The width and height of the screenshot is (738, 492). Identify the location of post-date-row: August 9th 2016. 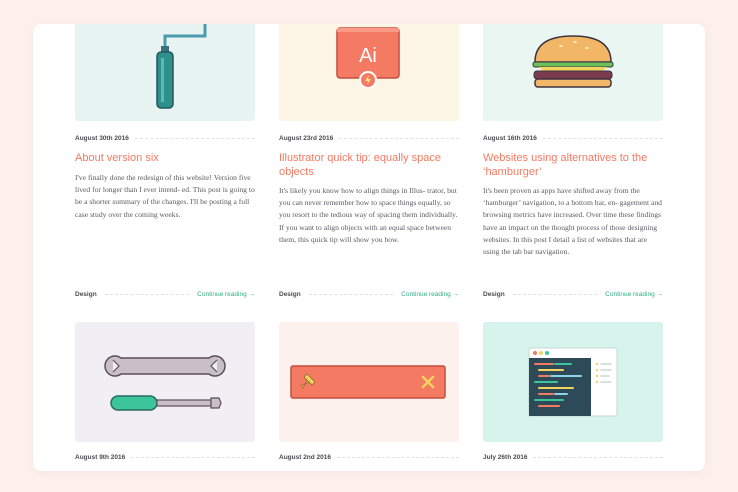
(165, 457).